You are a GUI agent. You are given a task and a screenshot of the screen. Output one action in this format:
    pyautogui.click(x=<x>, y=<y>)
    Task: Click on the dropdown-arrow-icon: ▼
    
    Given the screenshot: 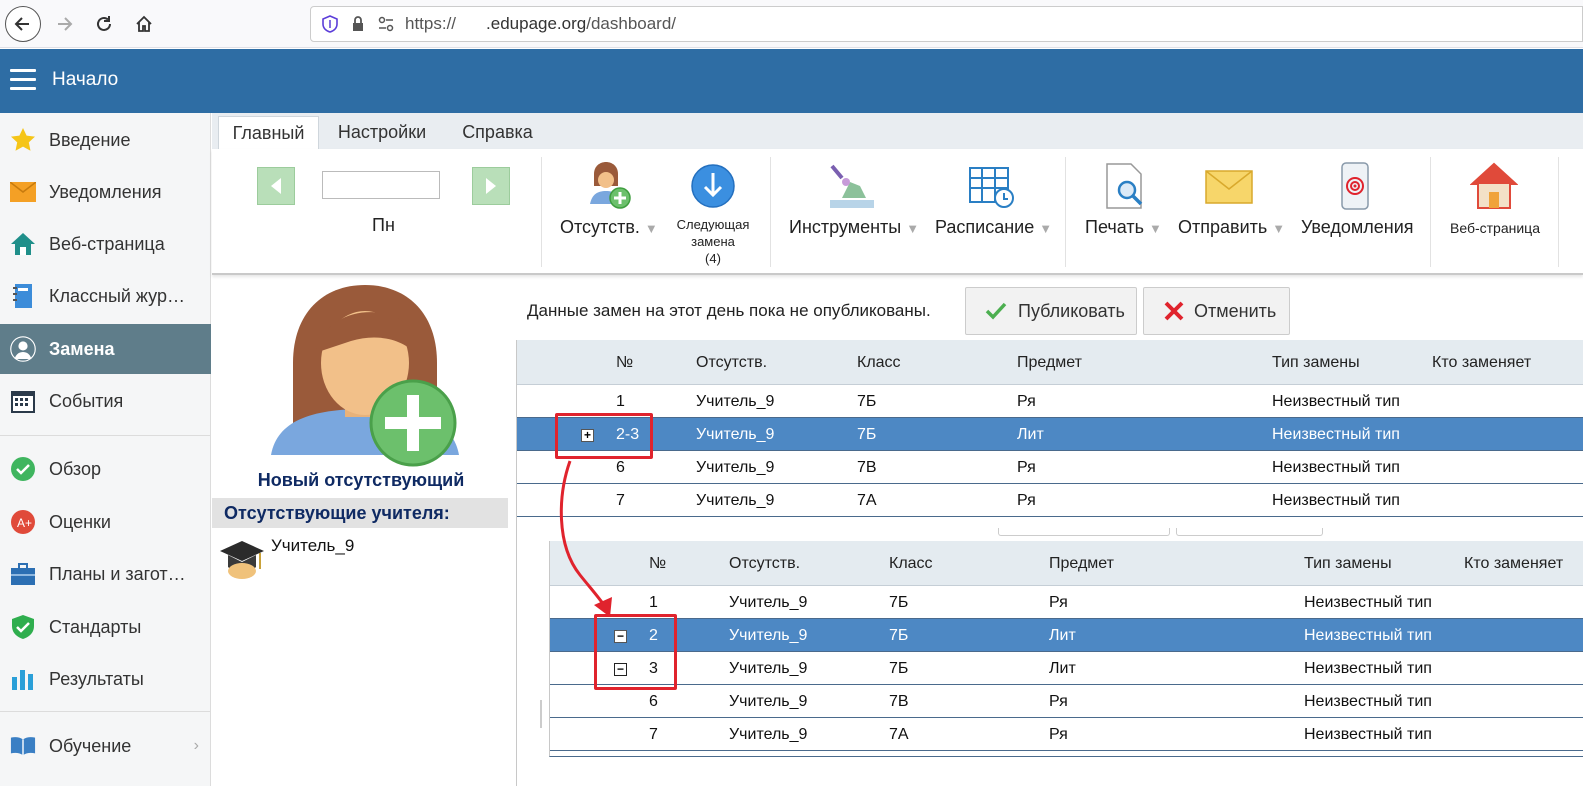 What is the action you would take?
    pyautogui.click(x=651, y=228)
    